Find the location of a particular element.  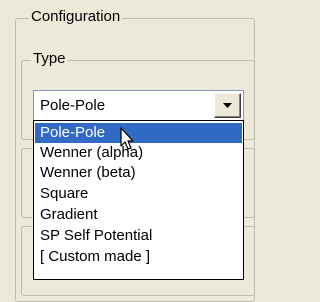

type-combobox-value: Pole-Pole is located at coordinates (73, 105).